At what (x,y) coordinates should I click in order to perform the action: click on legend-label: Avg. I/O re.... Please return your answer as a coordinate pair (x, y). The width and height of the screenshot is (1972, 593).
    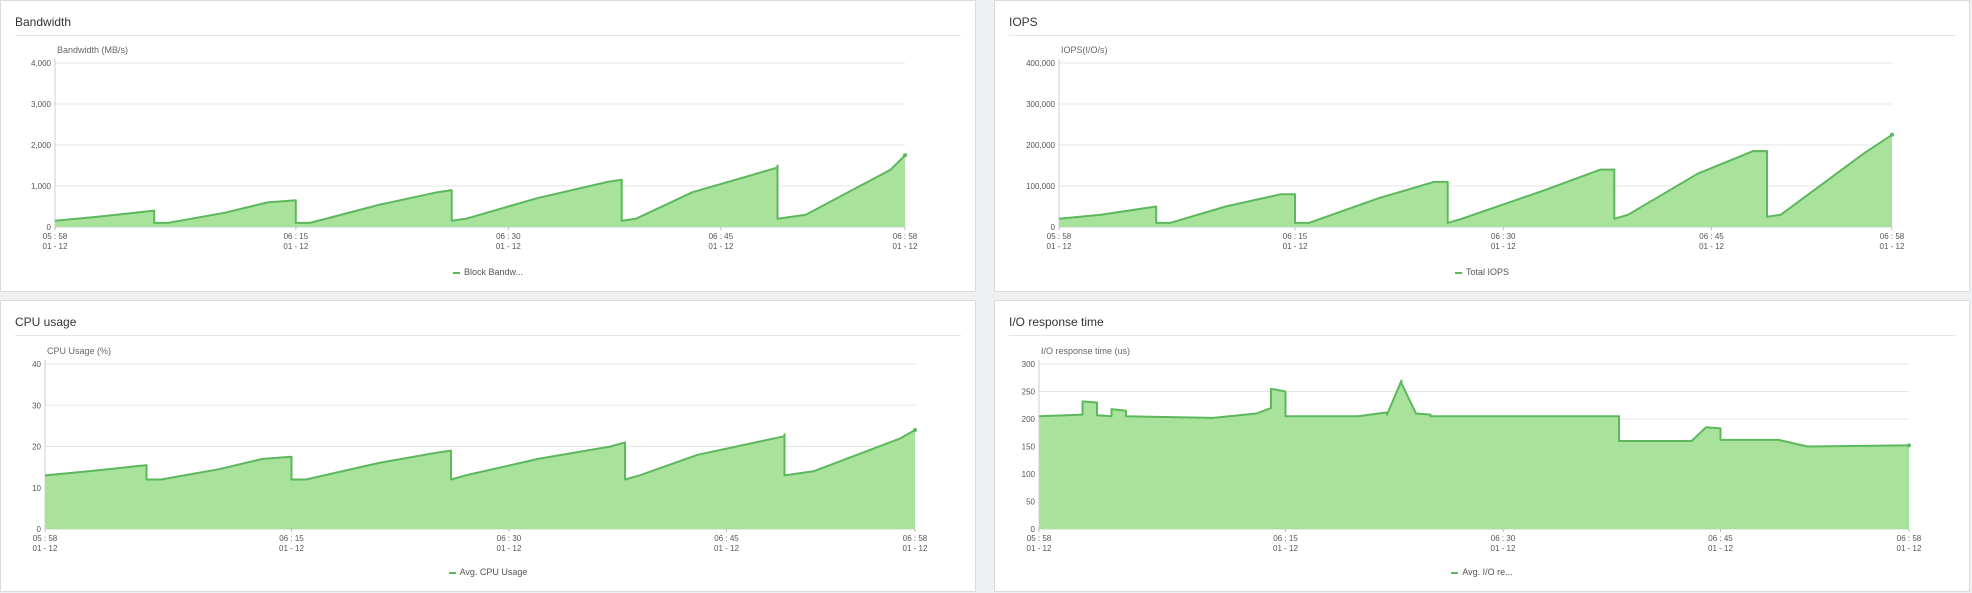
    Looking at the image, I should click on (1487, 572).